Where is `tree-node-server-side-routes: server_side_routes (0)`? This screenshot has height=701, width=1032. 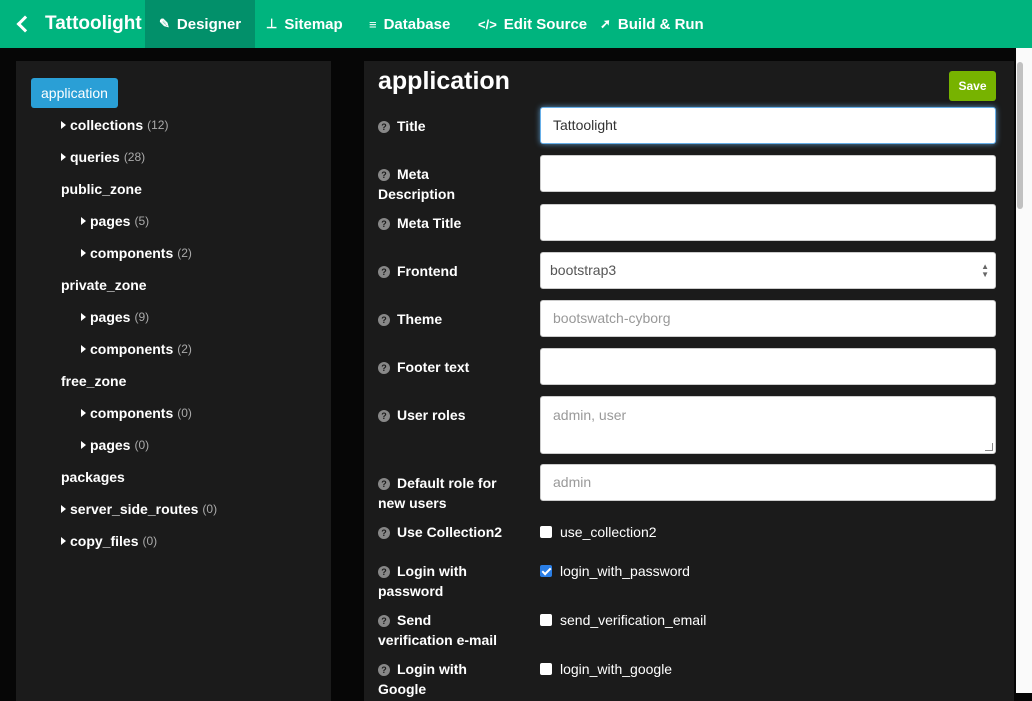
tree-node-server-side-routes: server_side_routes (0) is located at coordinates (139, 509).